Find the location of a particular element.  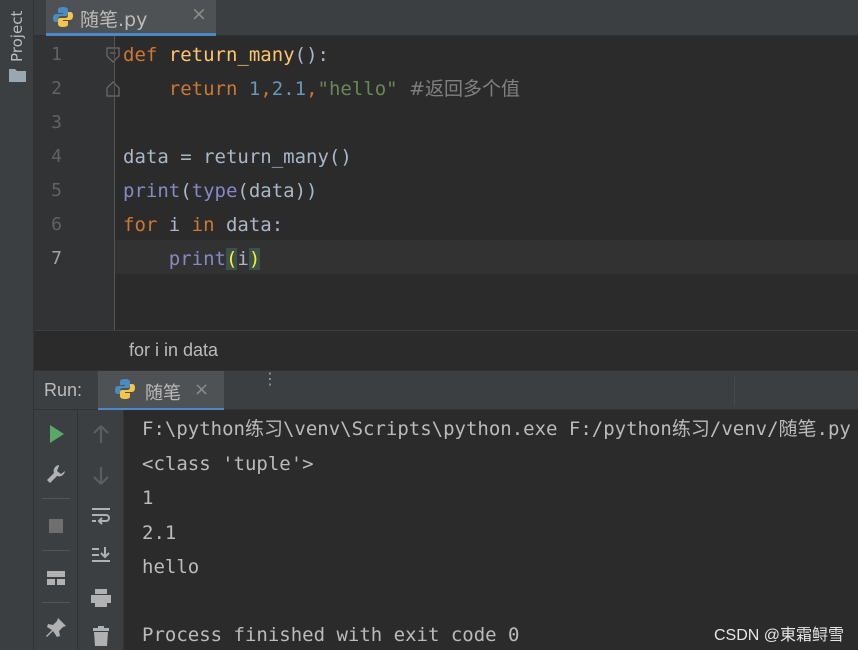

up-arrow-icon is located at coordinates (101, 434).